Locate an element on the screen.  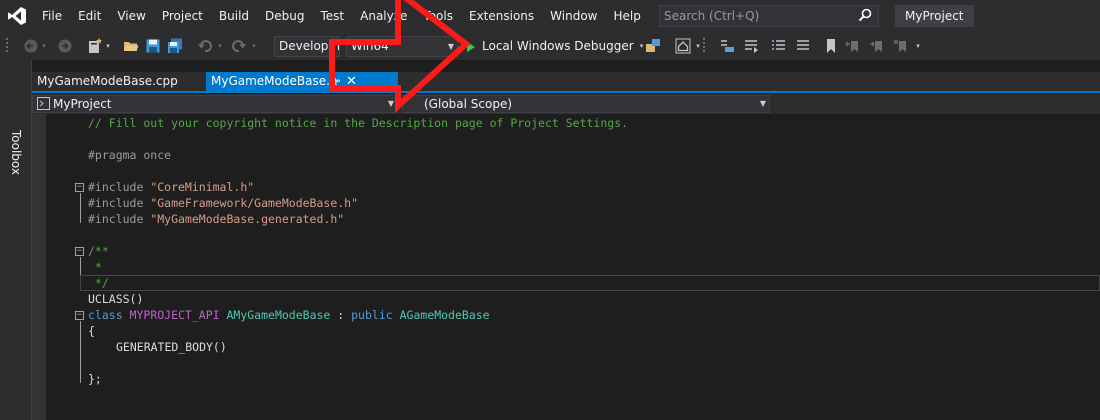
doc-comment-close: */ is located at coordinates (98, 283).